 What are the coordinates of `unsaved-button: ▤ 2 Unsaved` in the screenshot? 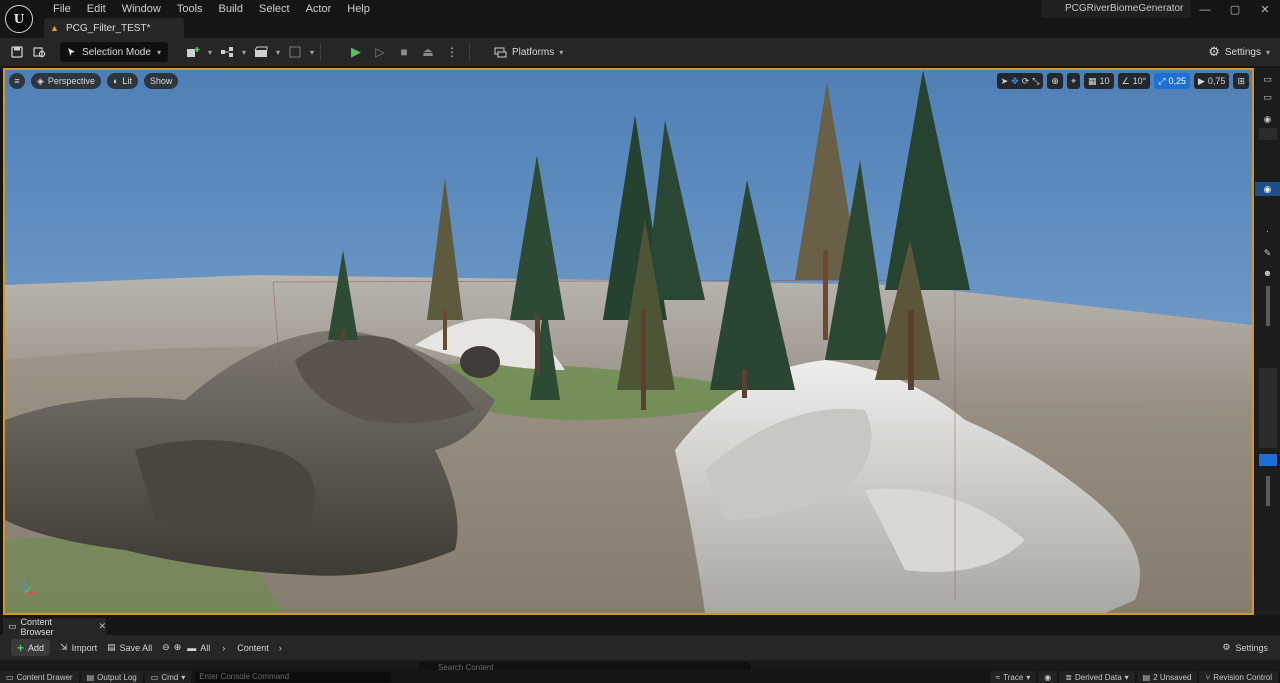 It's located at (1167, 677).